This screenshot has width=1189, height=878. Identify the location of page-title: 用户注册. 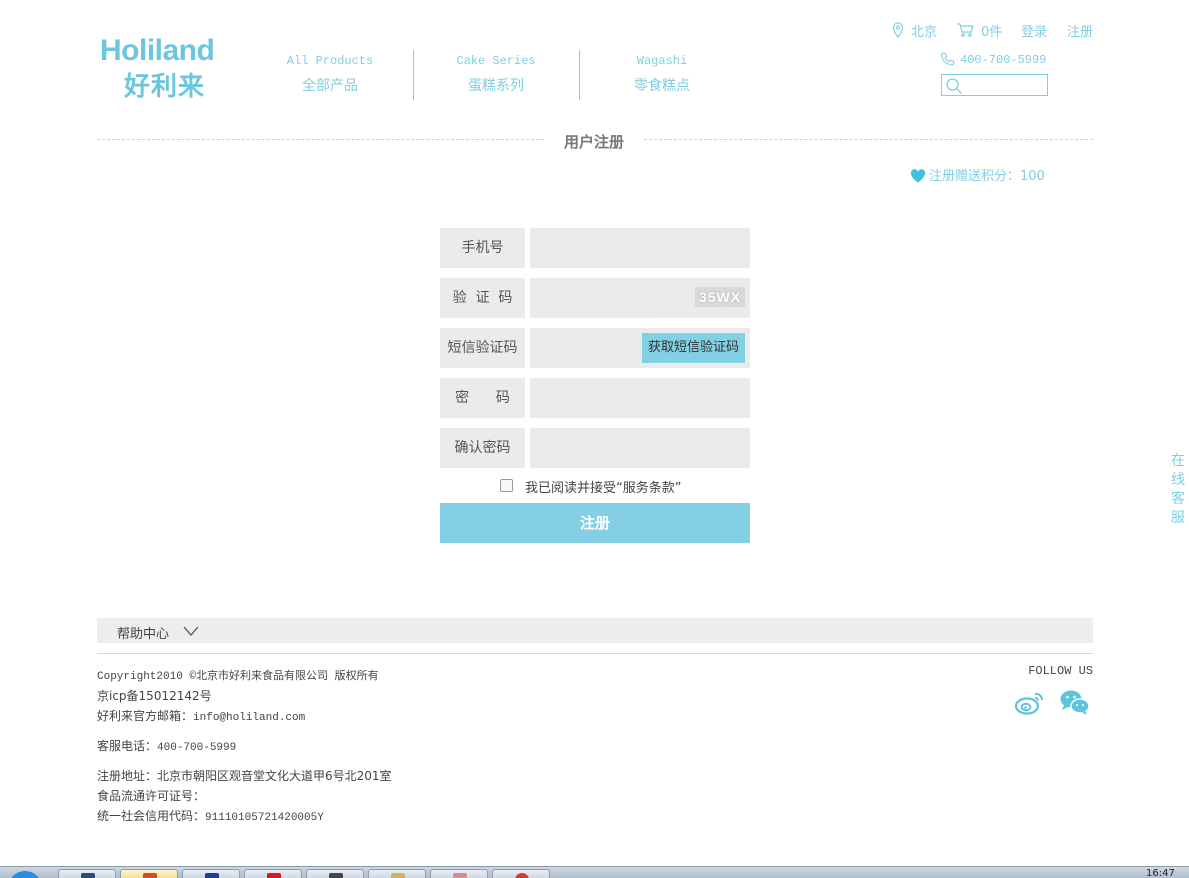
(593, 142).